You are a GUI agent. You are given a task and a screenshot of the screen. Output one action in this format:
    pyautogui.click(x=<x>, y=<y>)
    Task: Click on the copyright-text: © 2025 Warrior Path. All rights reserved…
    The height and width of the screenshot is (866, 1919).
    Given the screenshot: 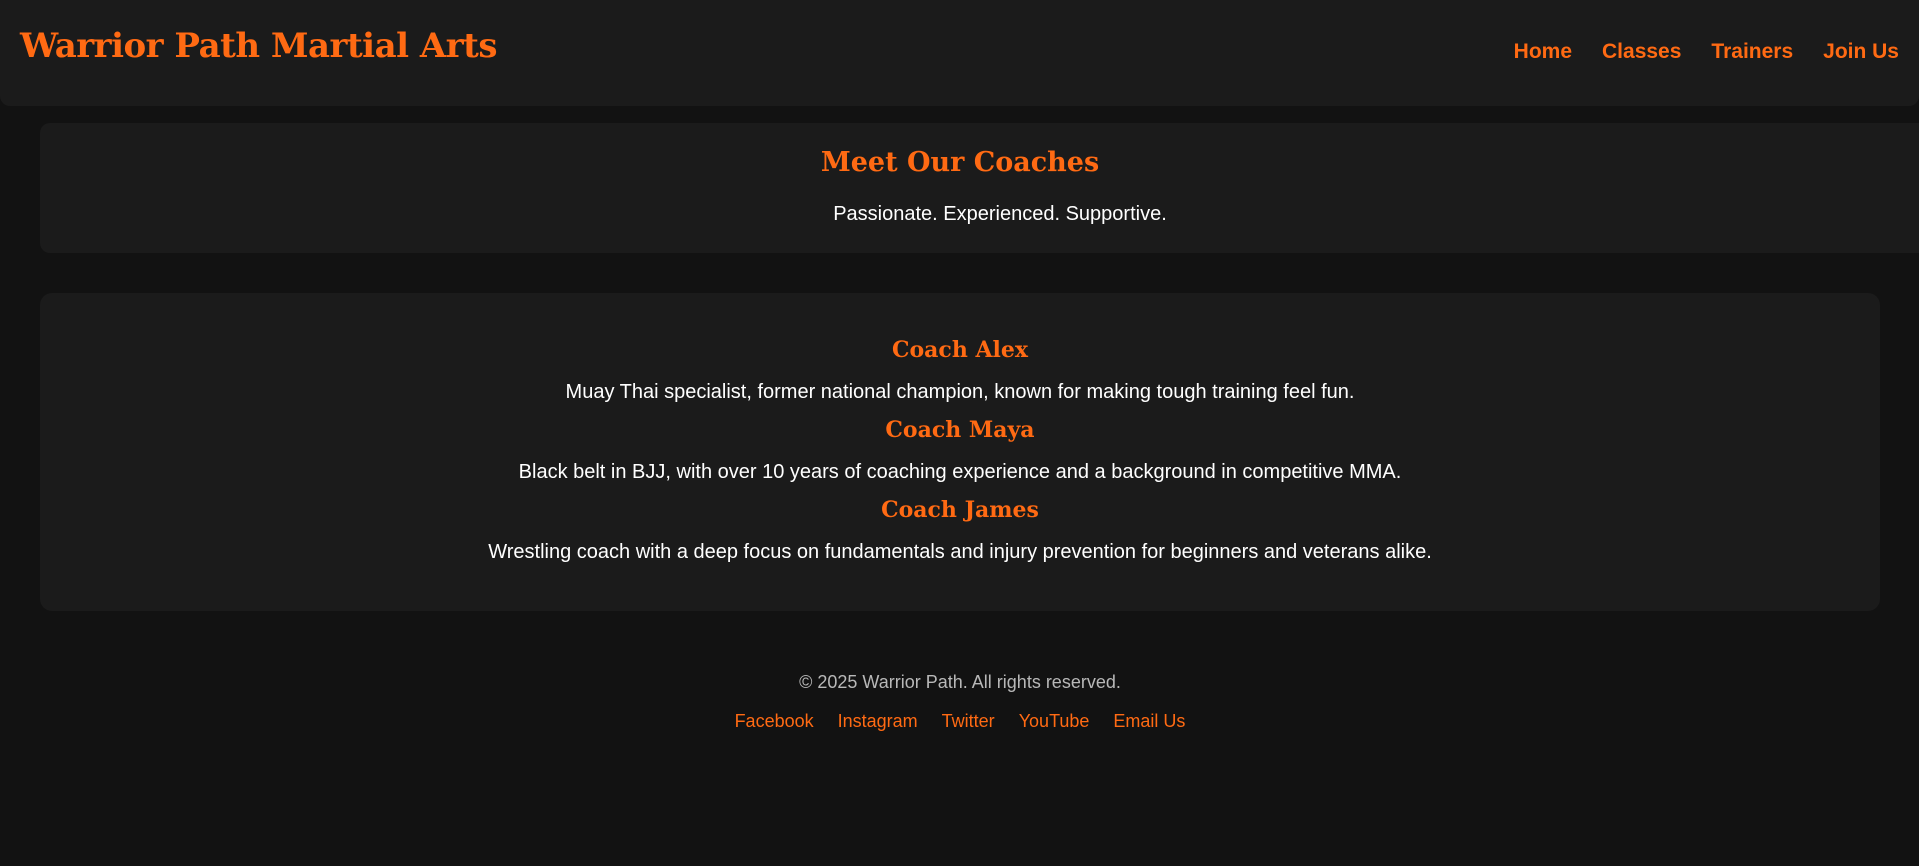 What is the action you would take?
    pyautogui.click(x=960, y=682)
    